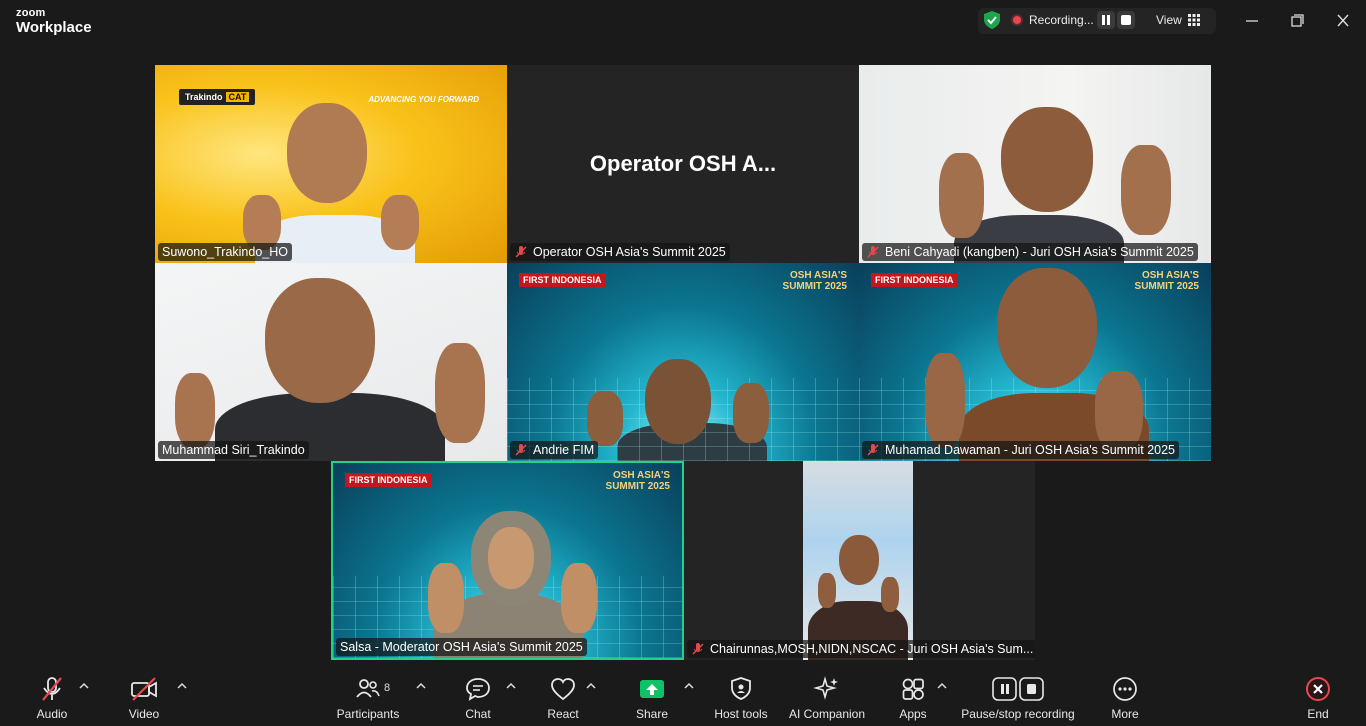 Image resolution: width=1366 pixels, height=726 pixels. Describe the element at coordinates (652, 689) in the screenshot. I see `share-screen-icon` at that location.